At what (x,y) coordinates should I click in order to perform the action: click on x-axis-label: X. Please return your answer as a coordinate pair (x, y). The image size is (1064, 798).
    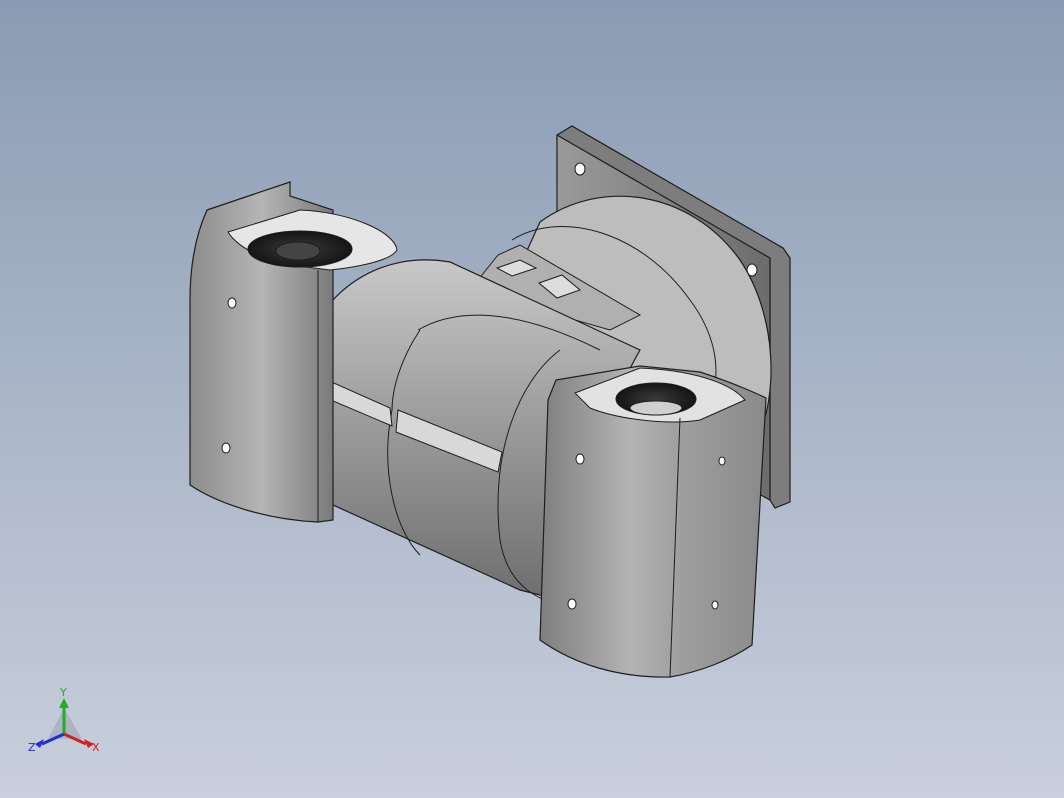
    Looking at the image, I should click on (96, 747).